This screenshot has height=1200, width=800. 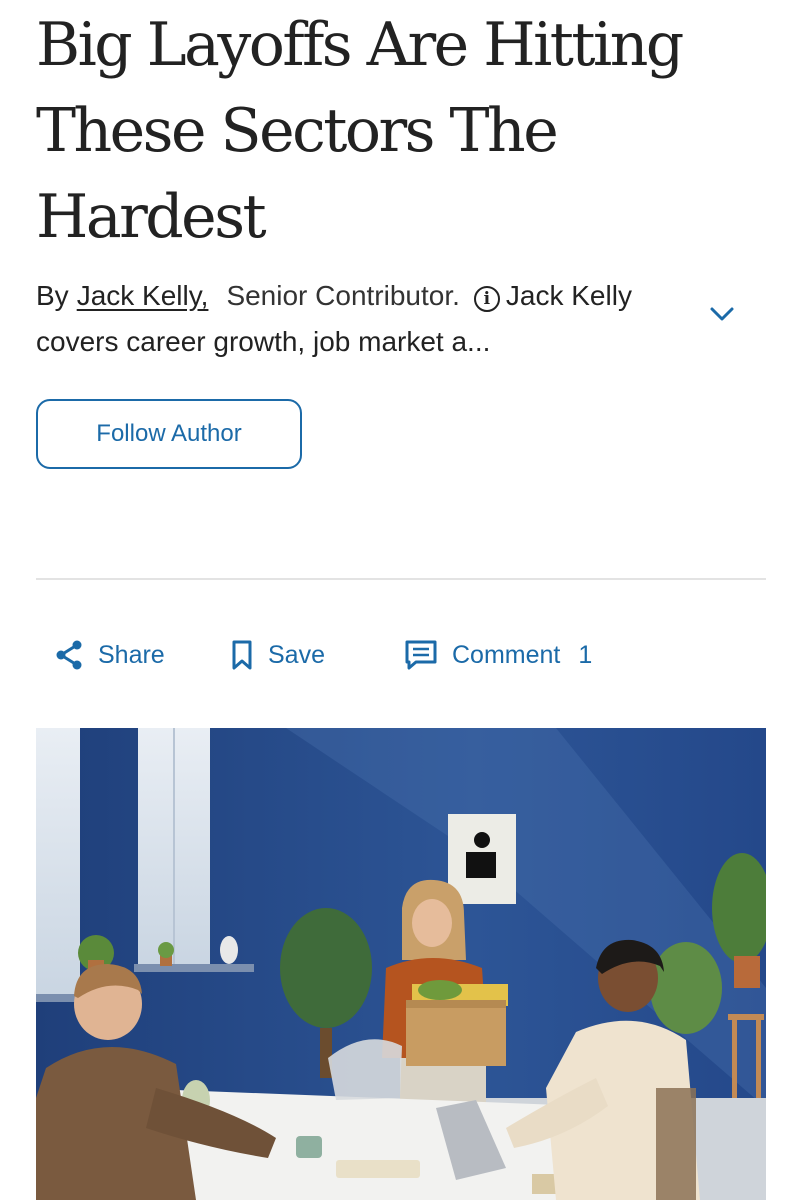 I want to click on byline-by: By, so click(x=52, y=295).